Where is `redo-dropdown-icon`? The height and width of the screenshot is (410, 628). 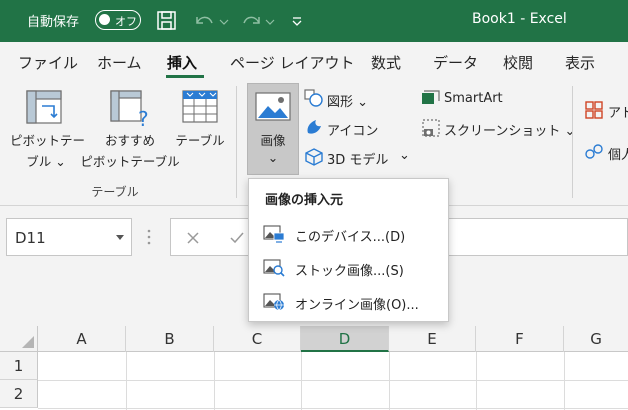 redo-dropdown-icon is located at coordinates (270, 21).